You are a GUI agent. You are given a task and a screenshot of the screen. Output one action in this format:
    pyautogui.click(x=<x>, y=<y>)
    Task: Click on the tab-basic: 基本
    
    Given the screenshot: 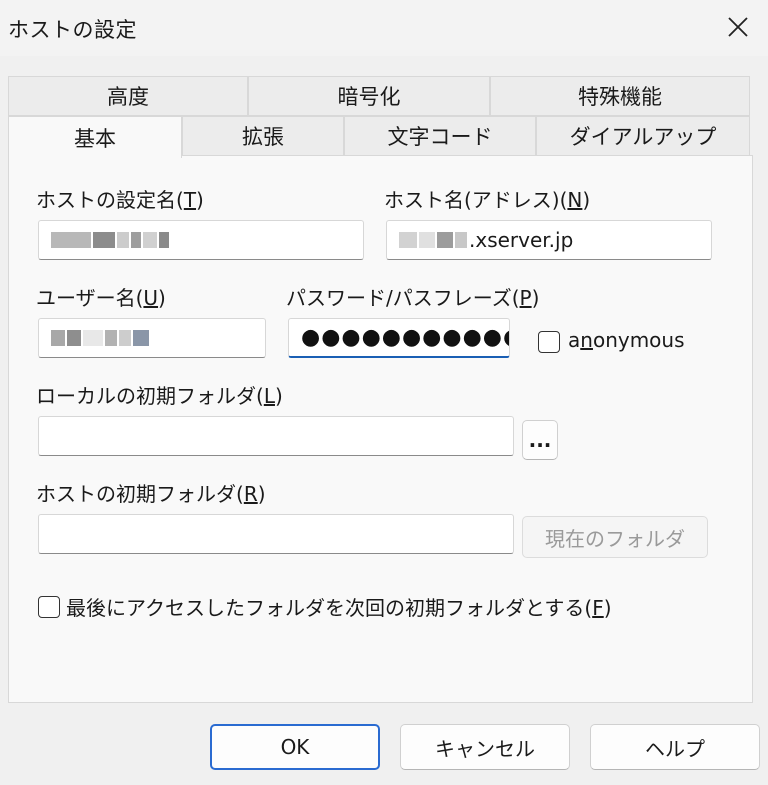 What is the action you would take?
    pyautogui.click(x=95, y=137)
    